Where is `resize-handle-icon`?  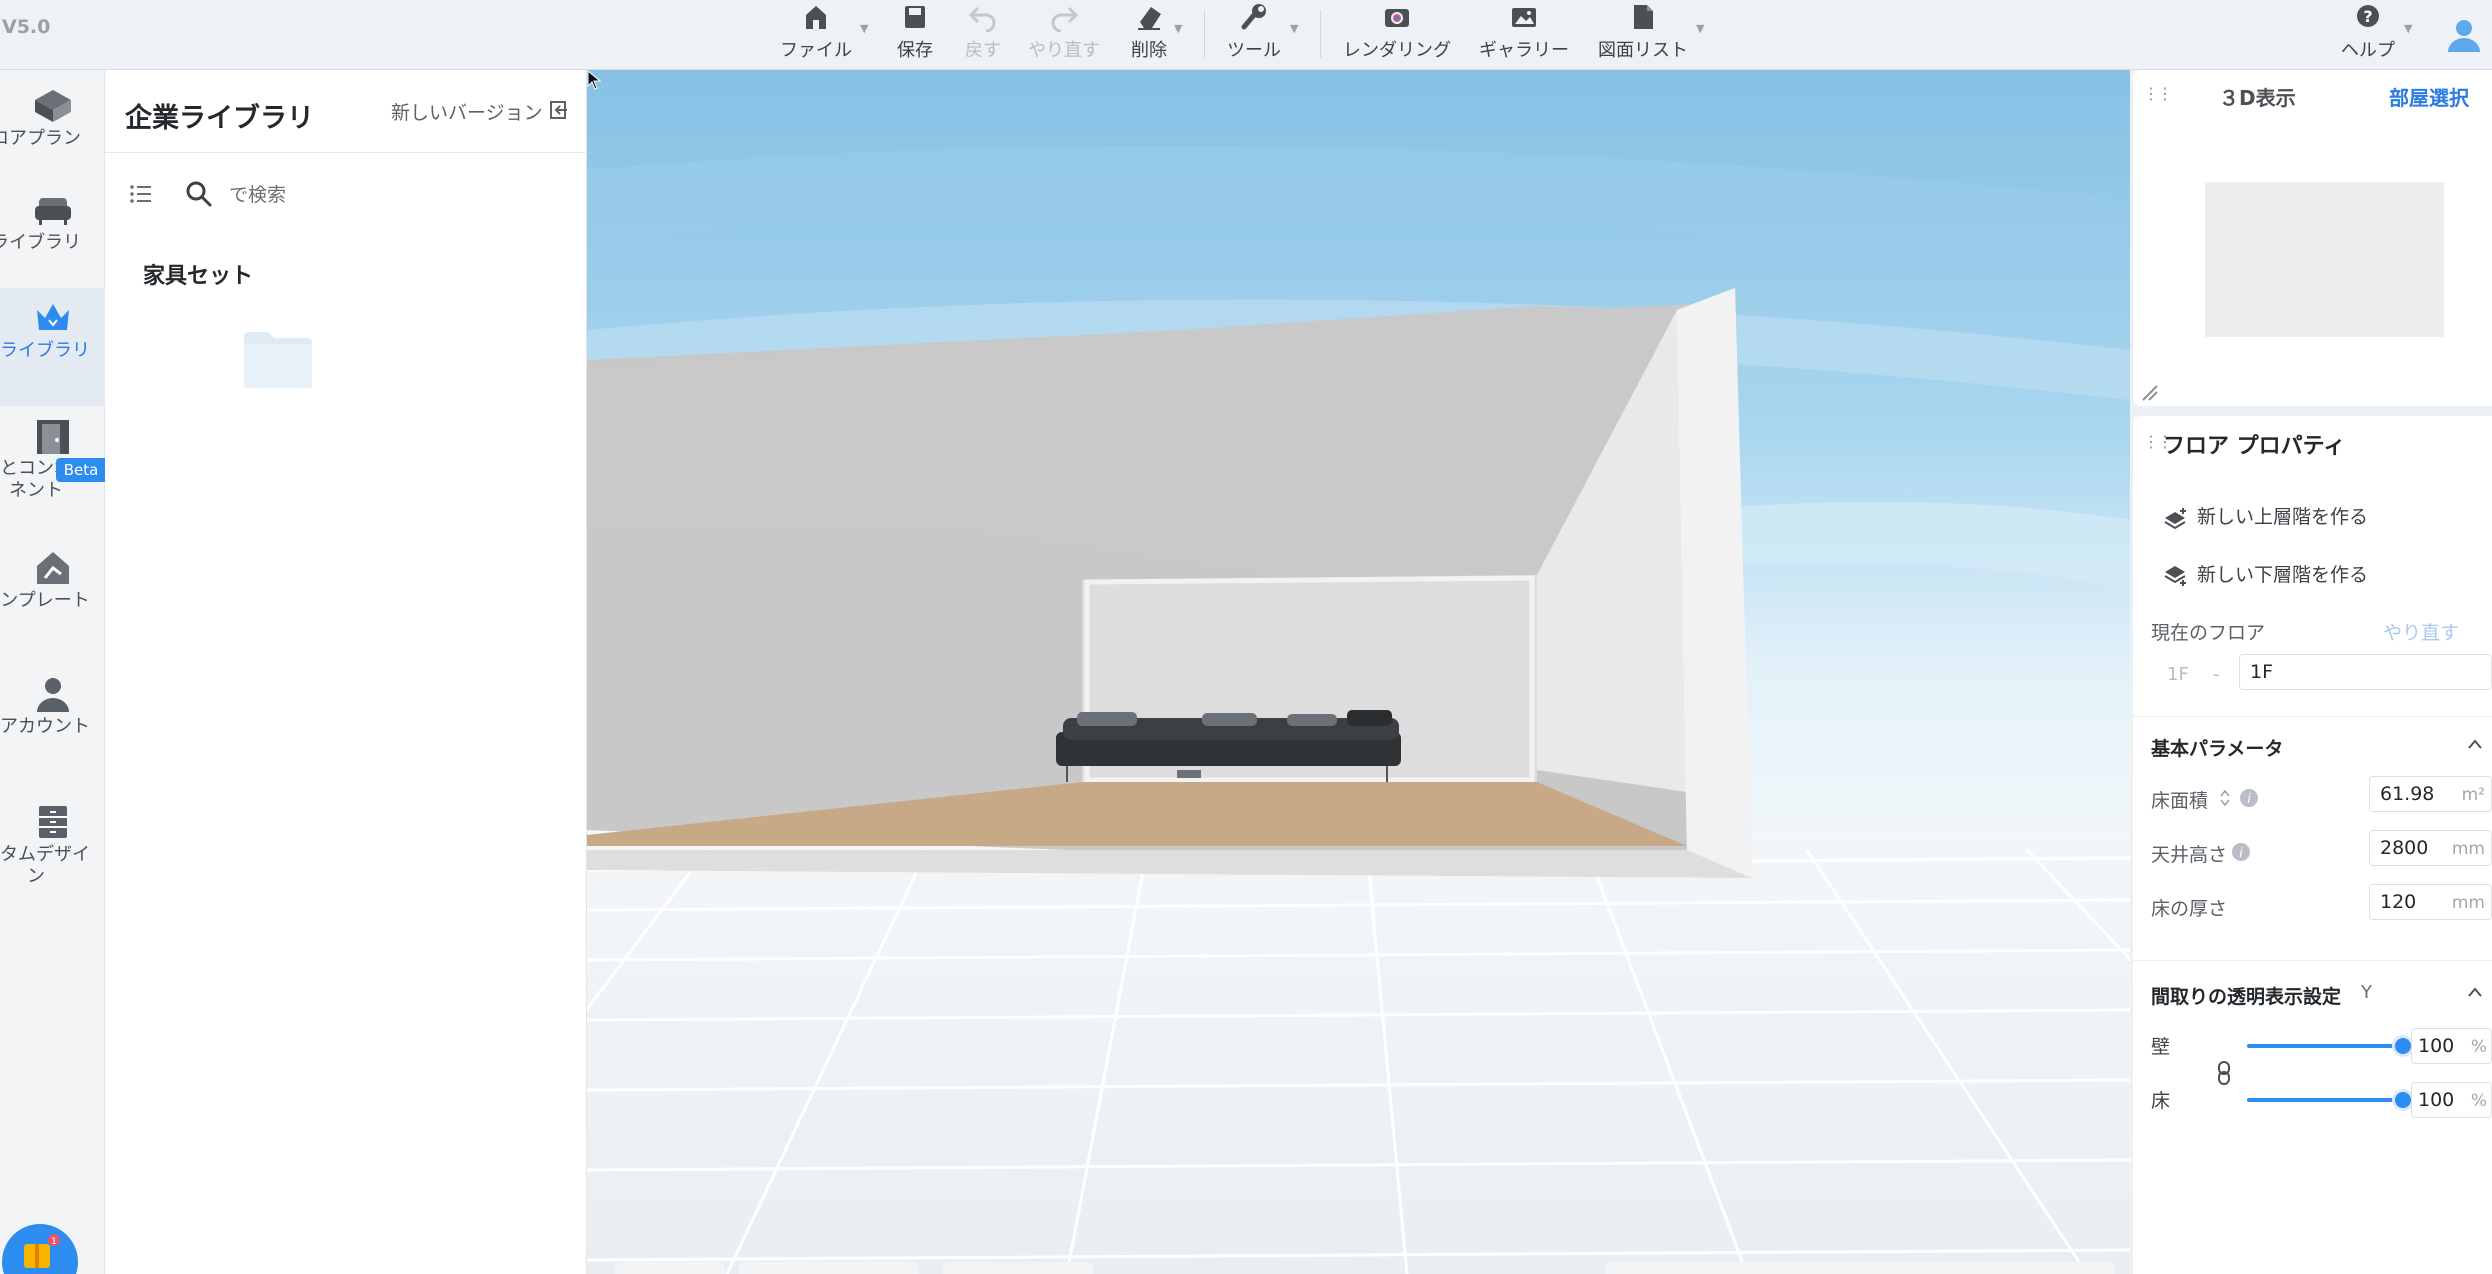
resize-handle-icon is located at coordinates (2149, 392).